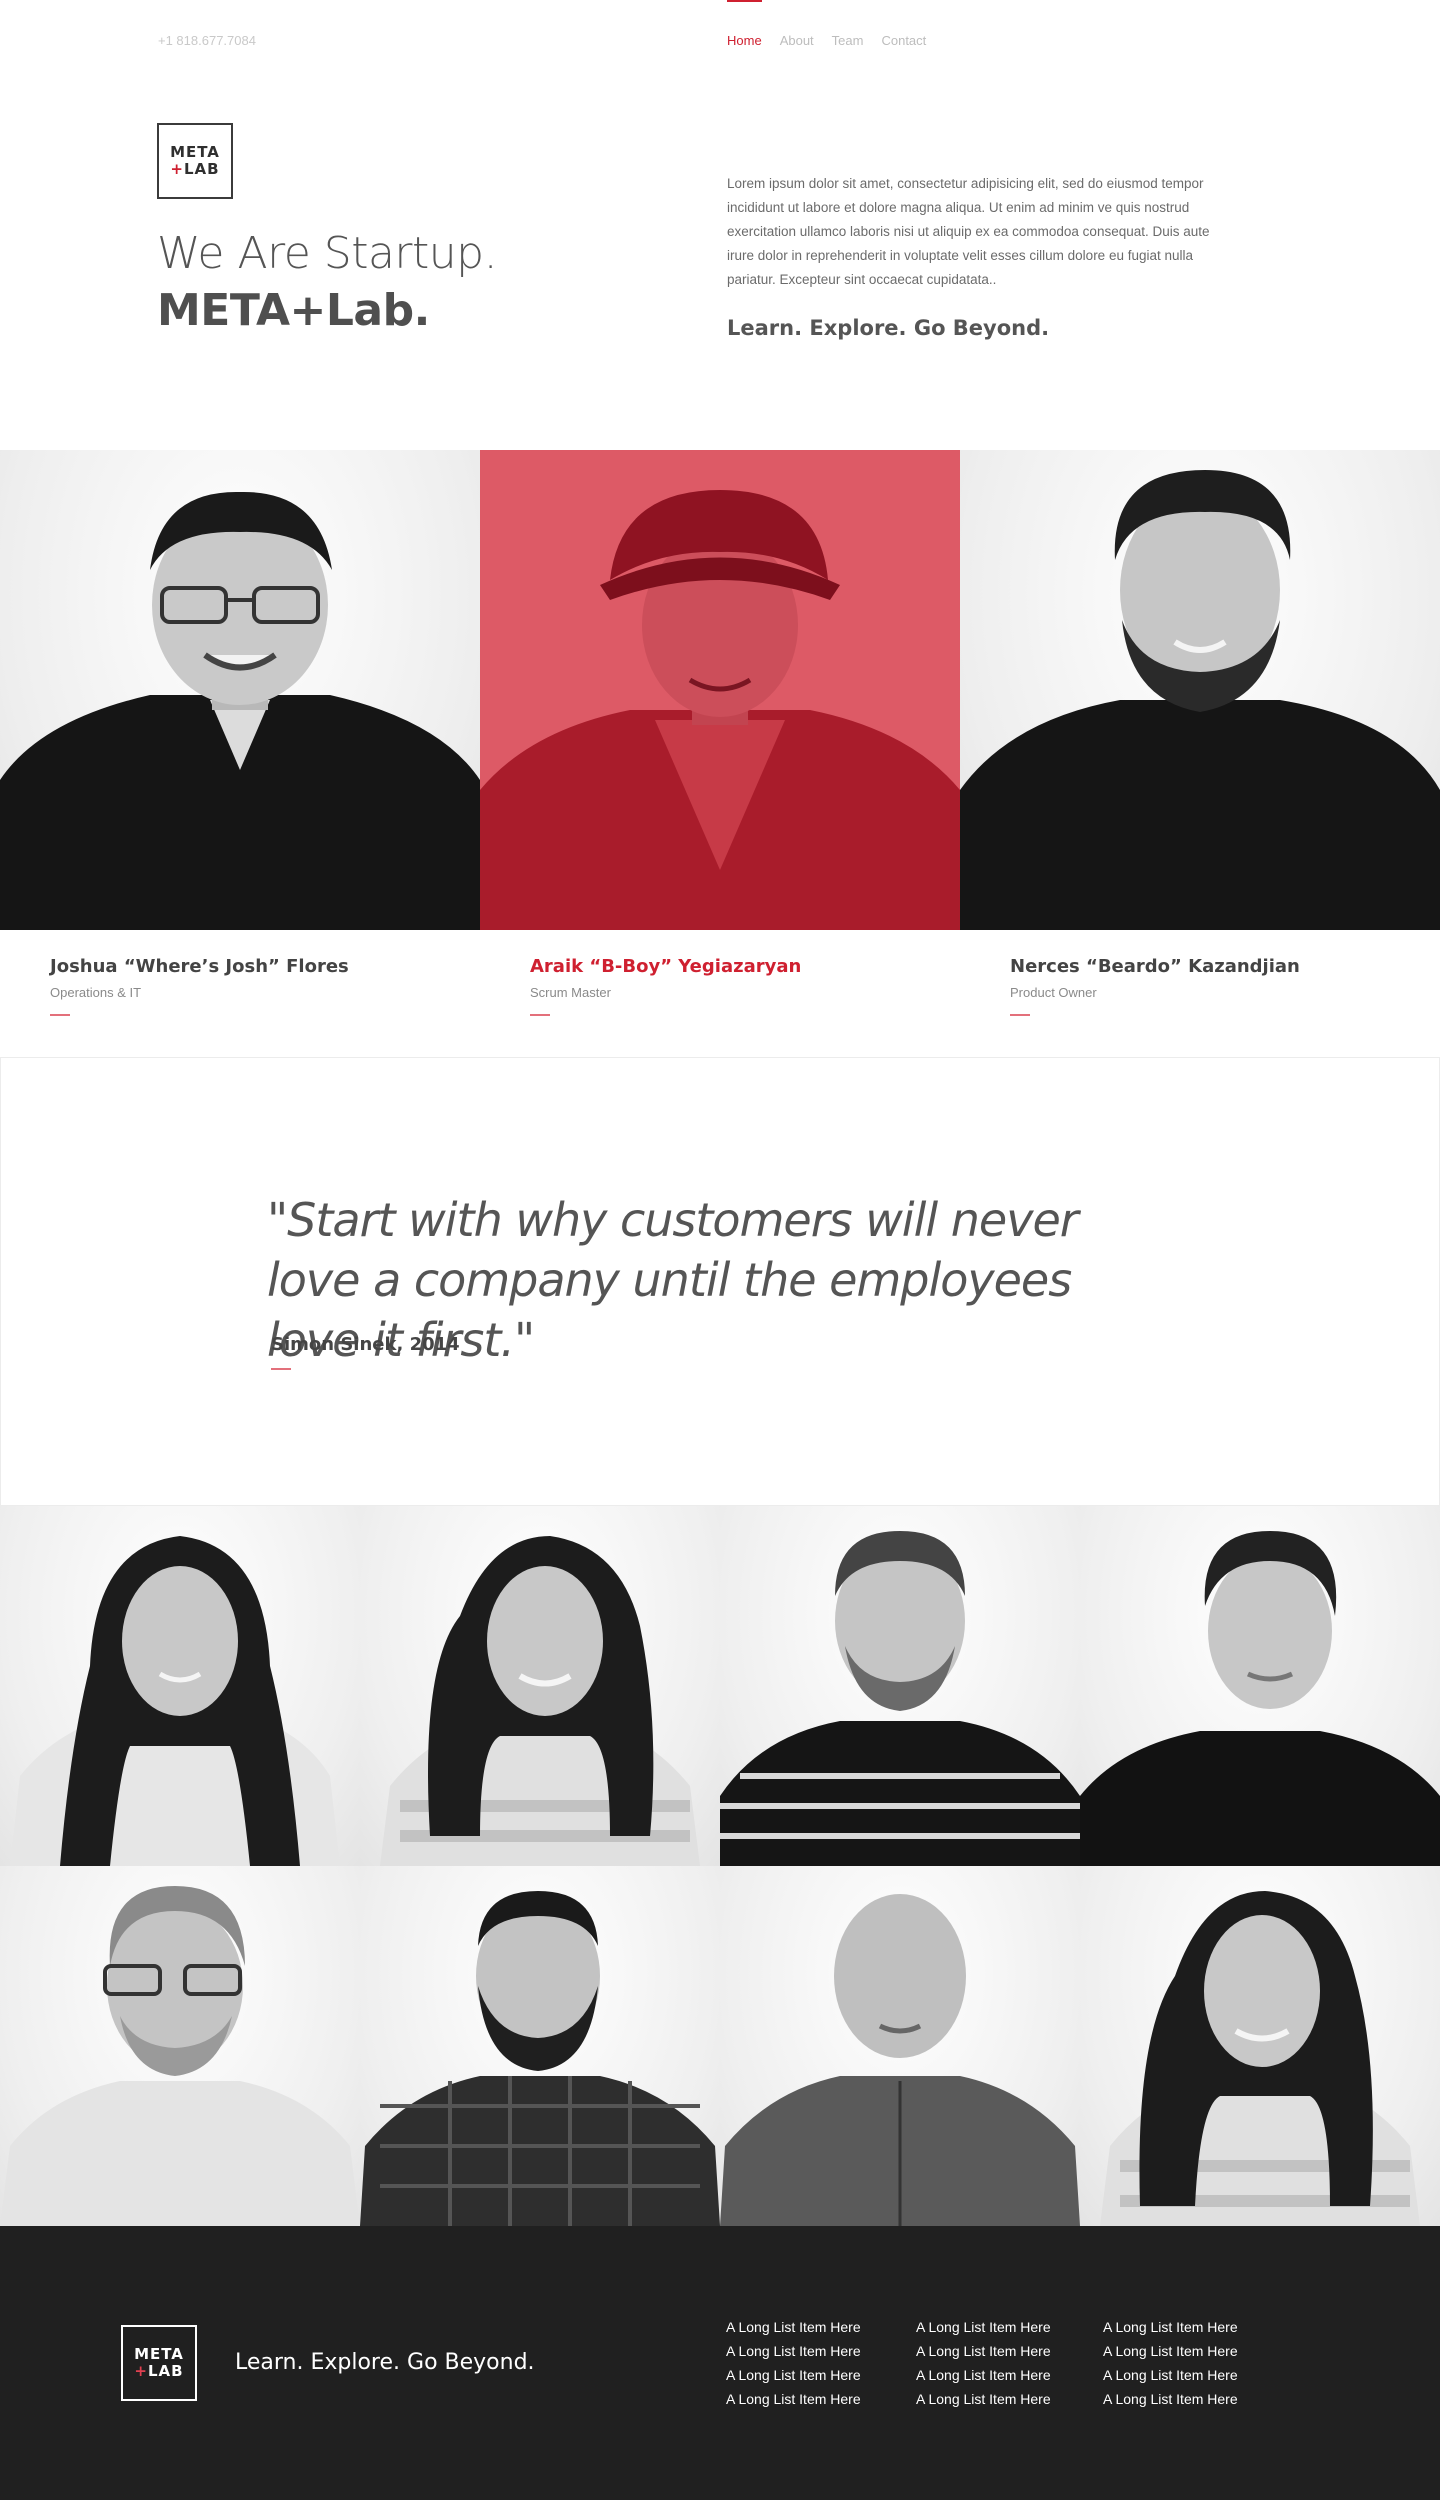  Describe the element at coordinates (207, 40) in the screenshot. I see `phone-number: +1 818.677.7084` at that location.